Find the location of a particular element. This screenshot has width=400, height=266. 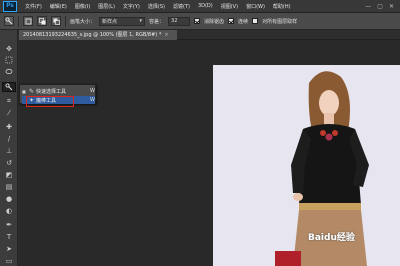

brush-tool: ∕ is located at coordinates (9, 139).